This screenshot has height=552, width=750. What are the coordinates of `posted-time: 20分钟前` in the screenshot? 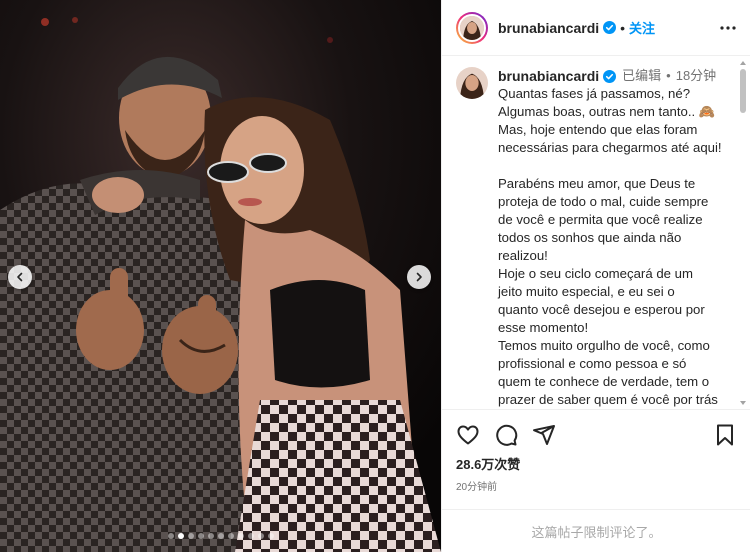 It's located at (596, 483).